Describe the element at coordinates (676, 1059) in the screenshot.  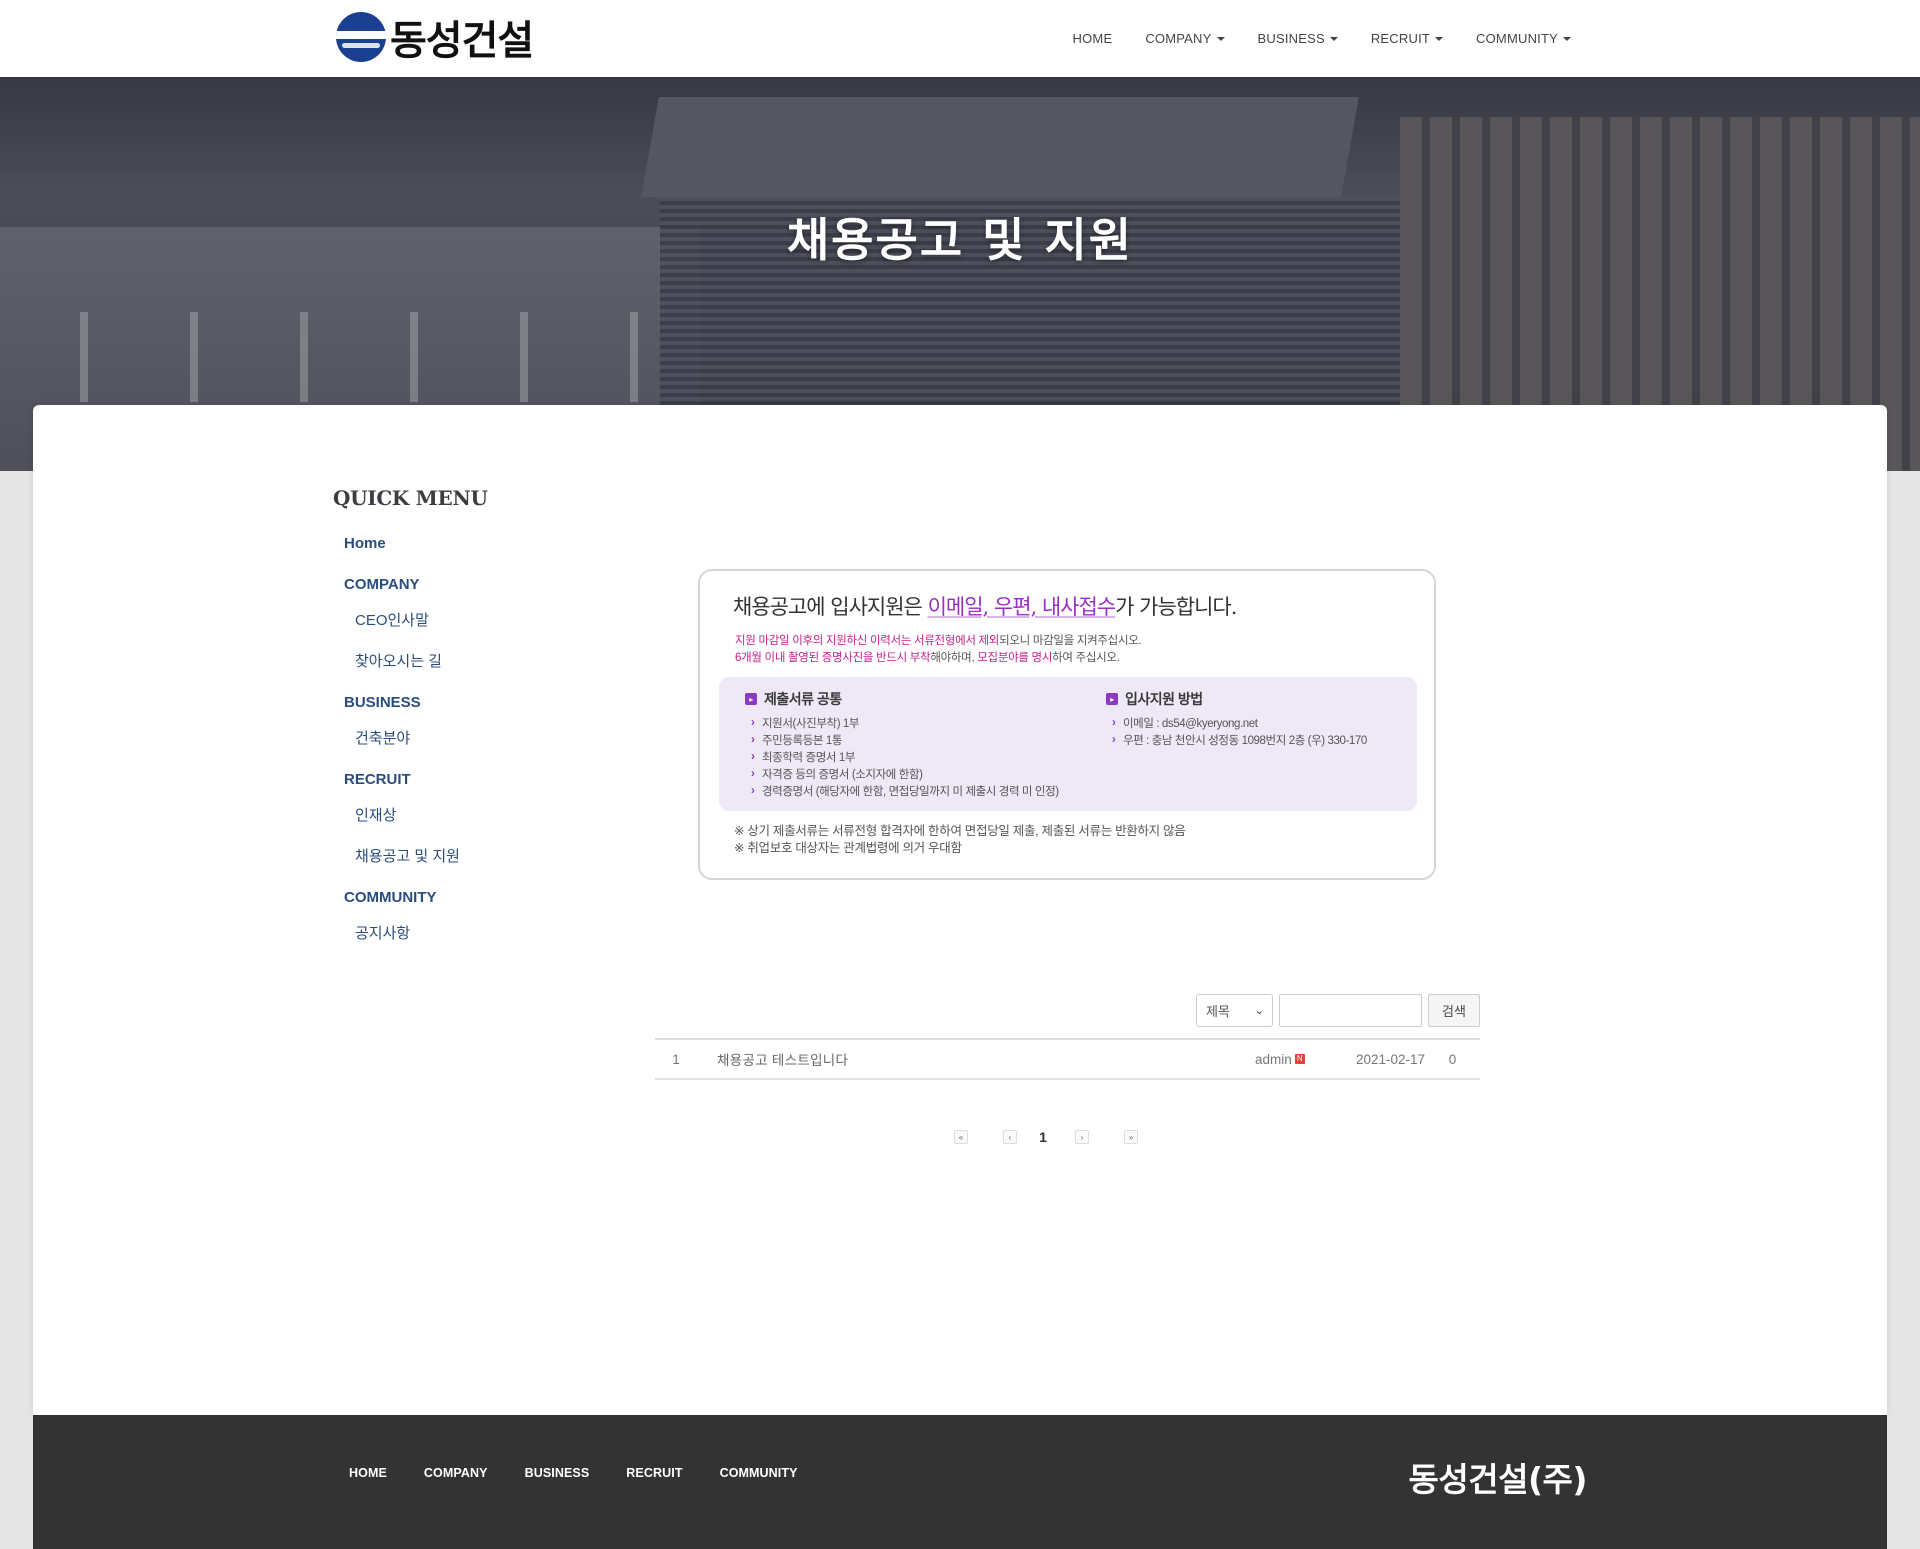
I see `post-number: 1` at that location.